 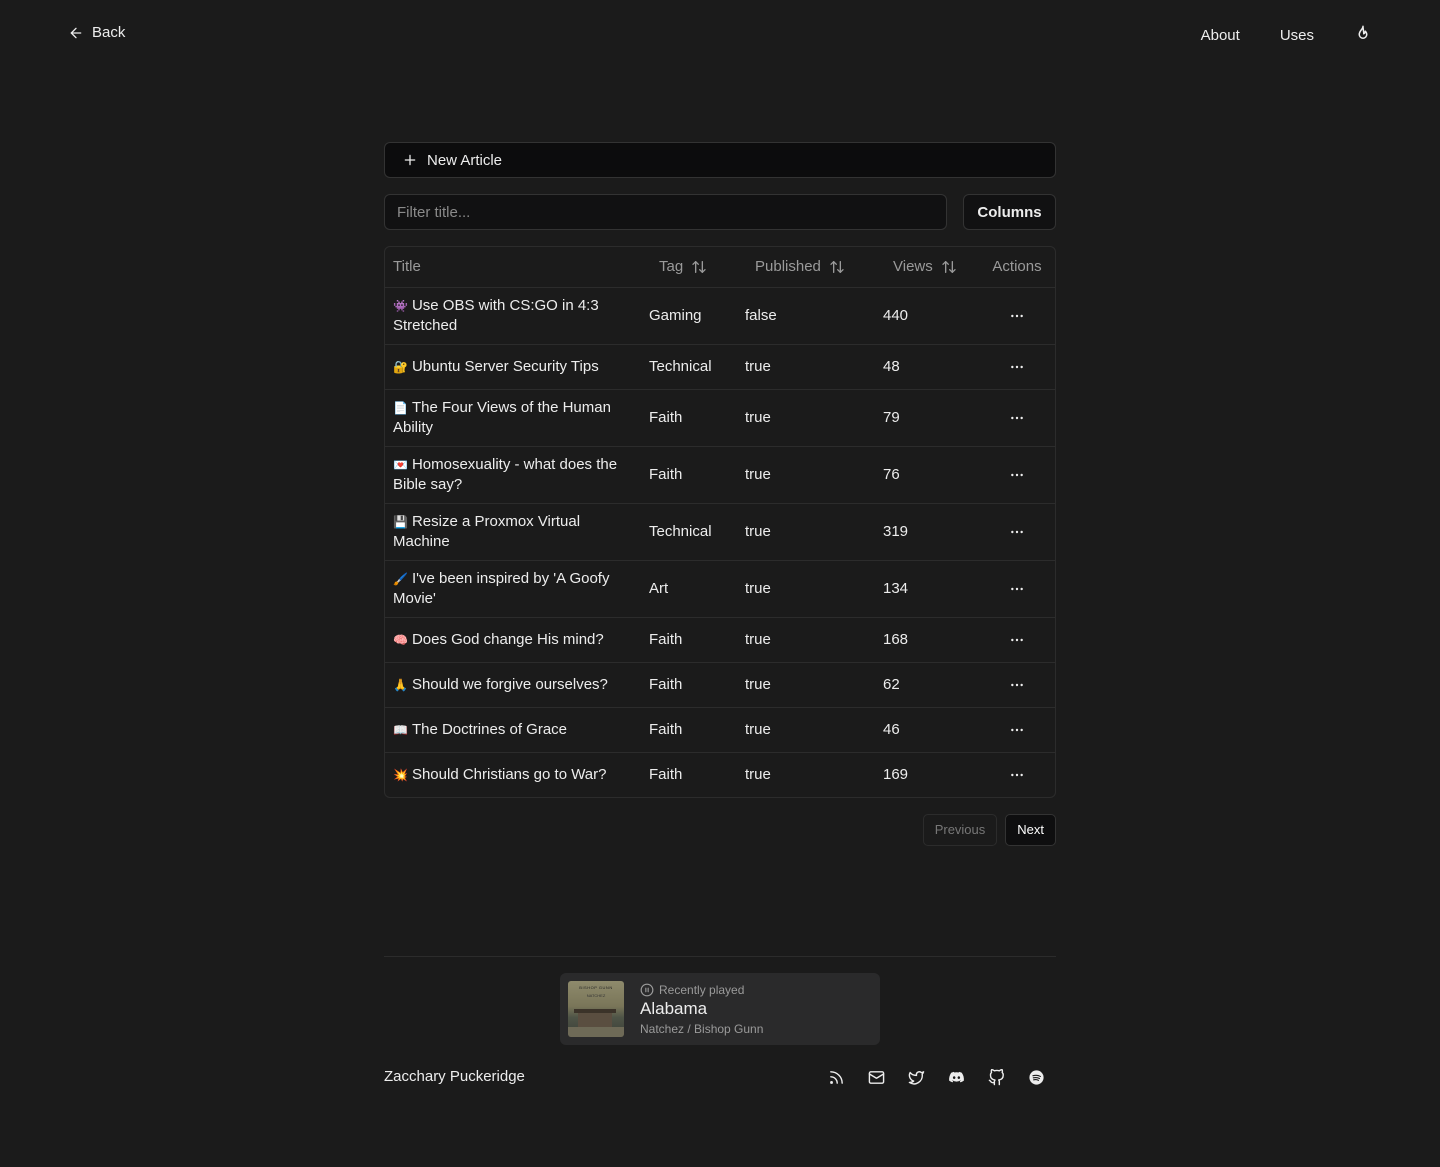 I want to click on github-link, so click(x=996, y=1077).